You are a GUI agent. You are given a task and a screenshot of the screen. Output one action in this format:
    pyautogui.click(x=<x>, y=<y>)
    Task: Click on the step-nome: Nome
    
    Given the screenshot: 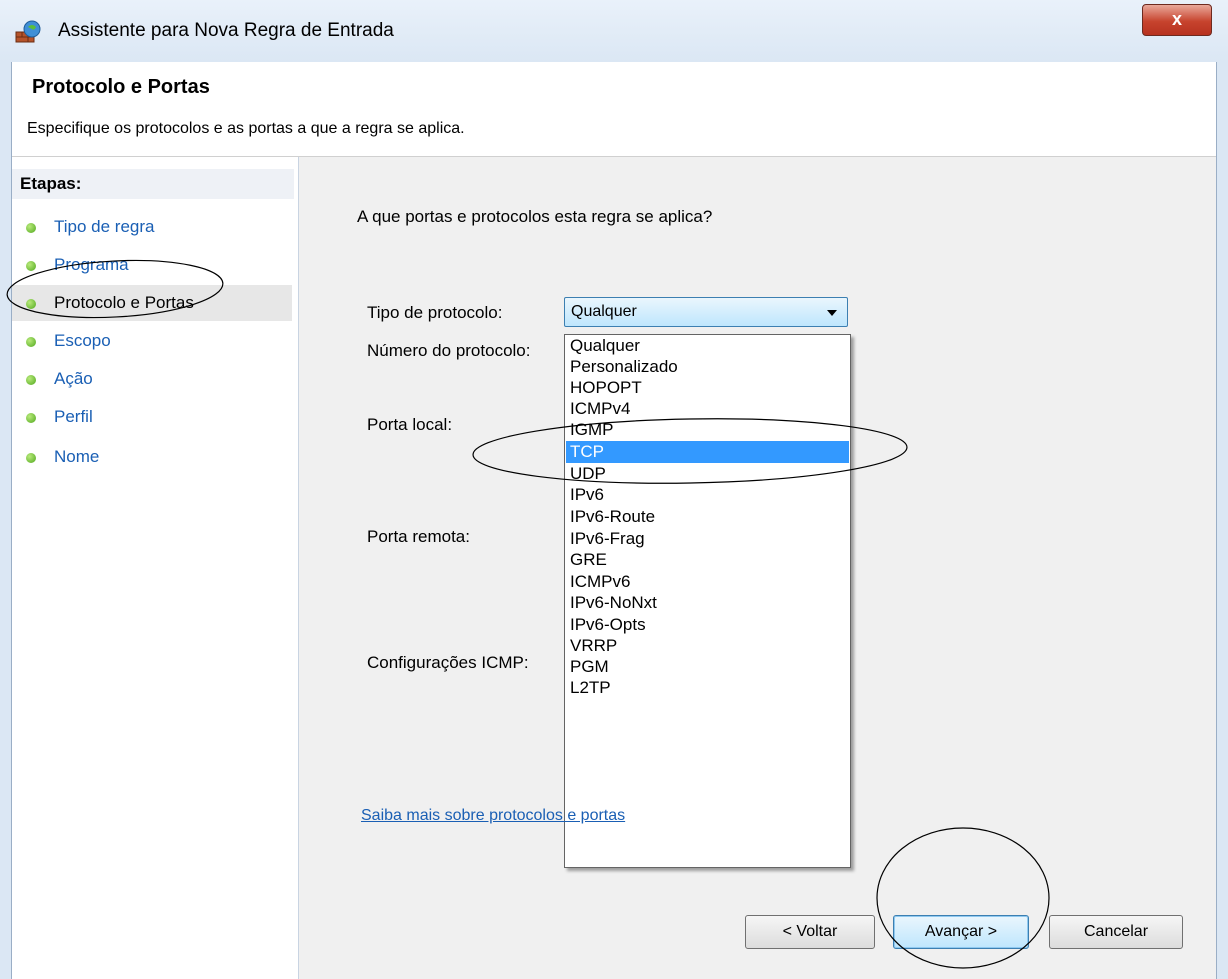 What is the action you would take?
    pyautogui.click(x=152, y=457)
    